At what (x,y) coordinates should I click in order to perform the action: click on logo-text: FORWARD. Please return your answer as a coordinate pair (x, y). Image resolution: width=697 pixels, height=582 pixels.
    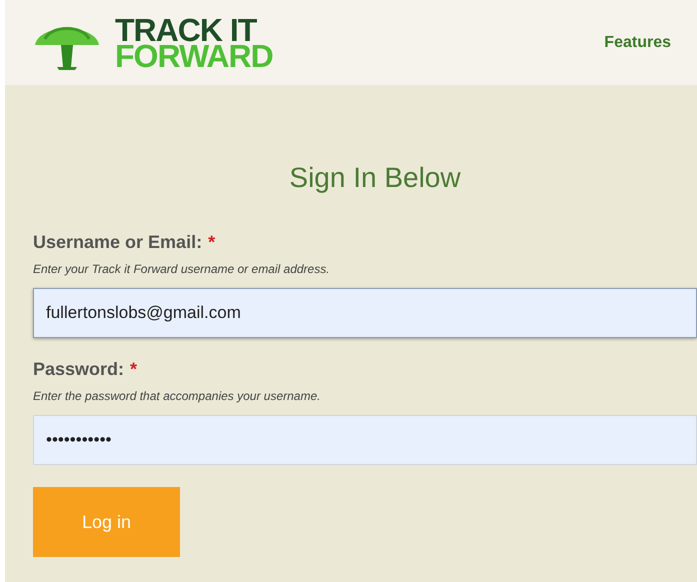
    Looking at the image, I should click on (194, 55).